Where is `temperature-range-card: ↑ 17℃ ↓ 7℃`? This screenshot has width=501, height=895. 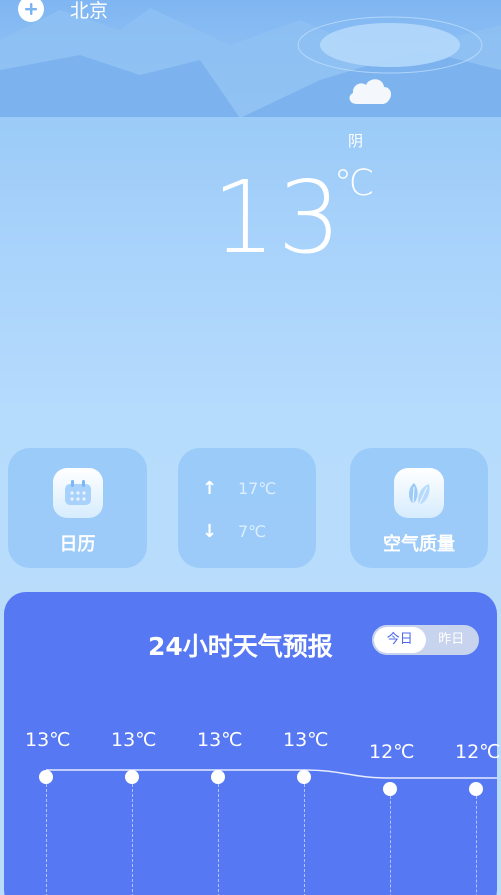
temperature-range-card: ↑ 17℃ ↓ 7℃ is located at coordinates (247, 508).